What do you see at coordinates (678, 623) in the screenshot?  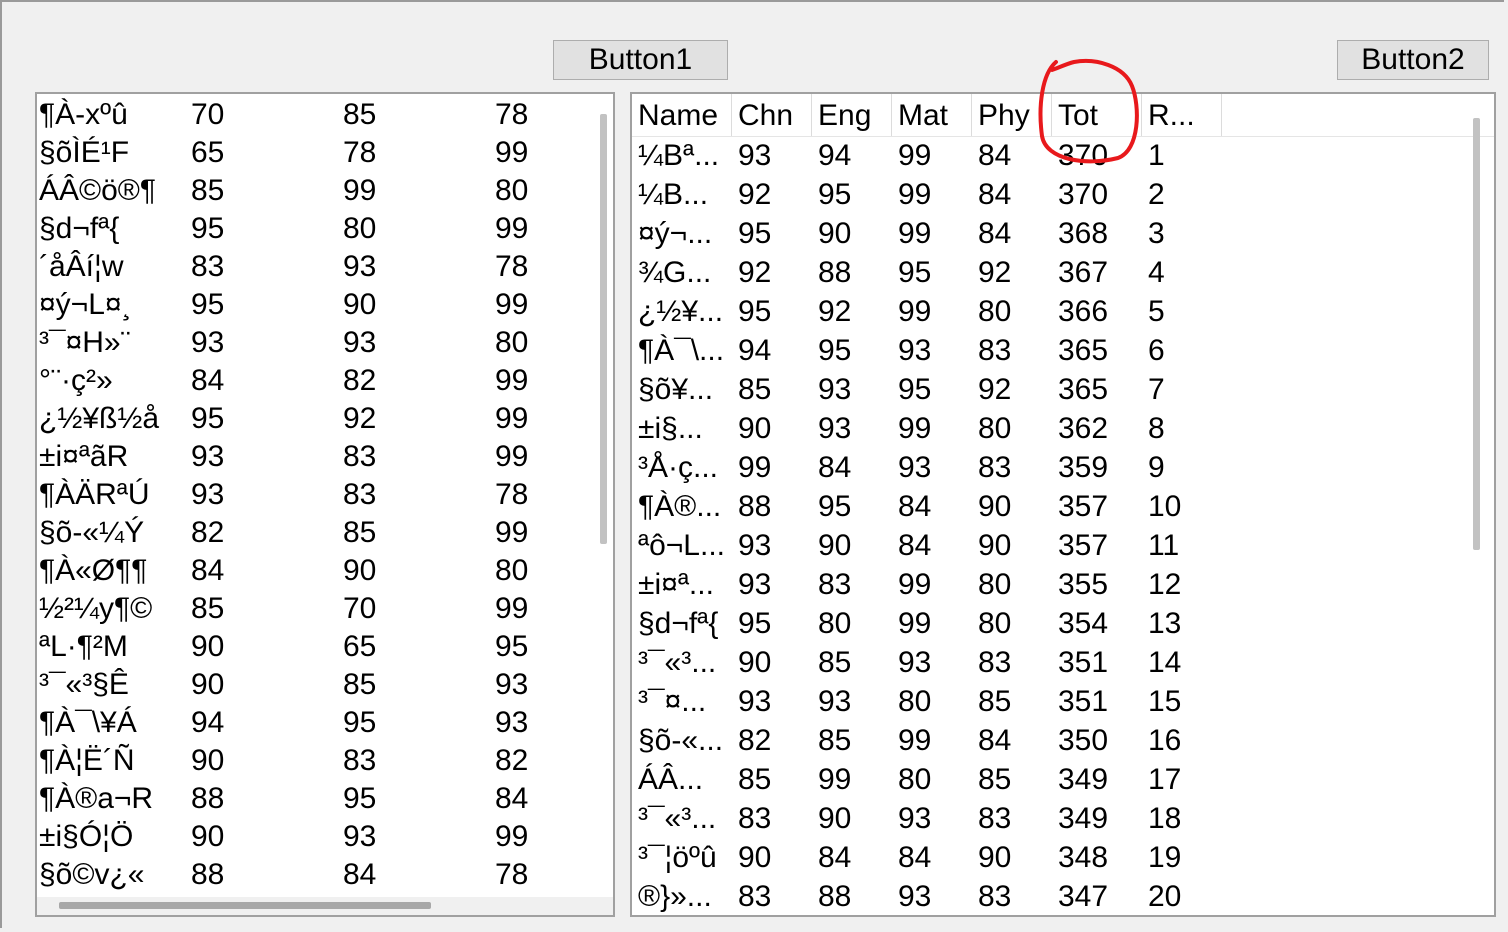 I see `cell-name: §d¬fª{` at bounding box center [678, 623].